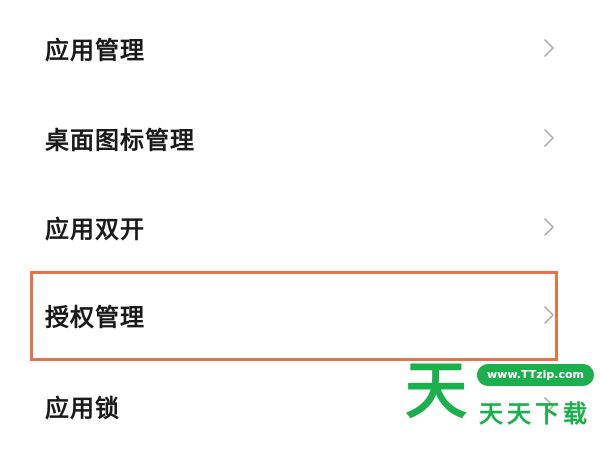 The width and height of the screenshot is (600, 450). I want to click on menu-item-app-management: 应用管理, so click(300, 48).